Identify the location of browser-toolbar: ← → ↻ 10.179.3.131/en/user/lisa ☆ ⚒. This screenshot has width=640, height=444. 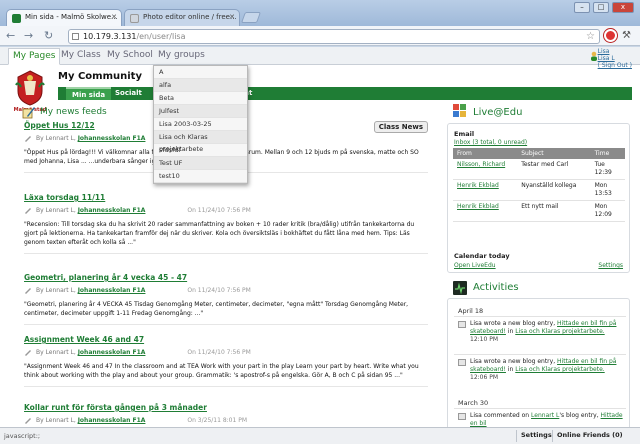
(320, 36).